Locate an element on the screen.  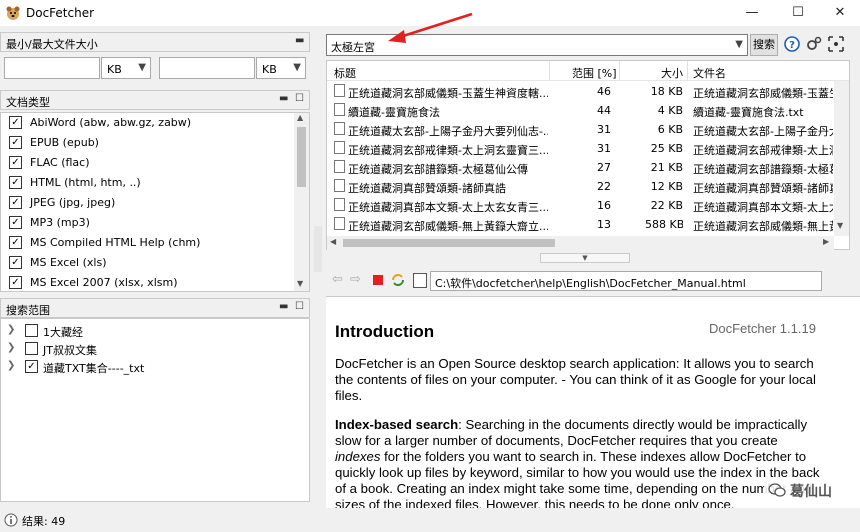
file-type-scrollbar: ▲ ▼ is located at coordinates (301, 202).